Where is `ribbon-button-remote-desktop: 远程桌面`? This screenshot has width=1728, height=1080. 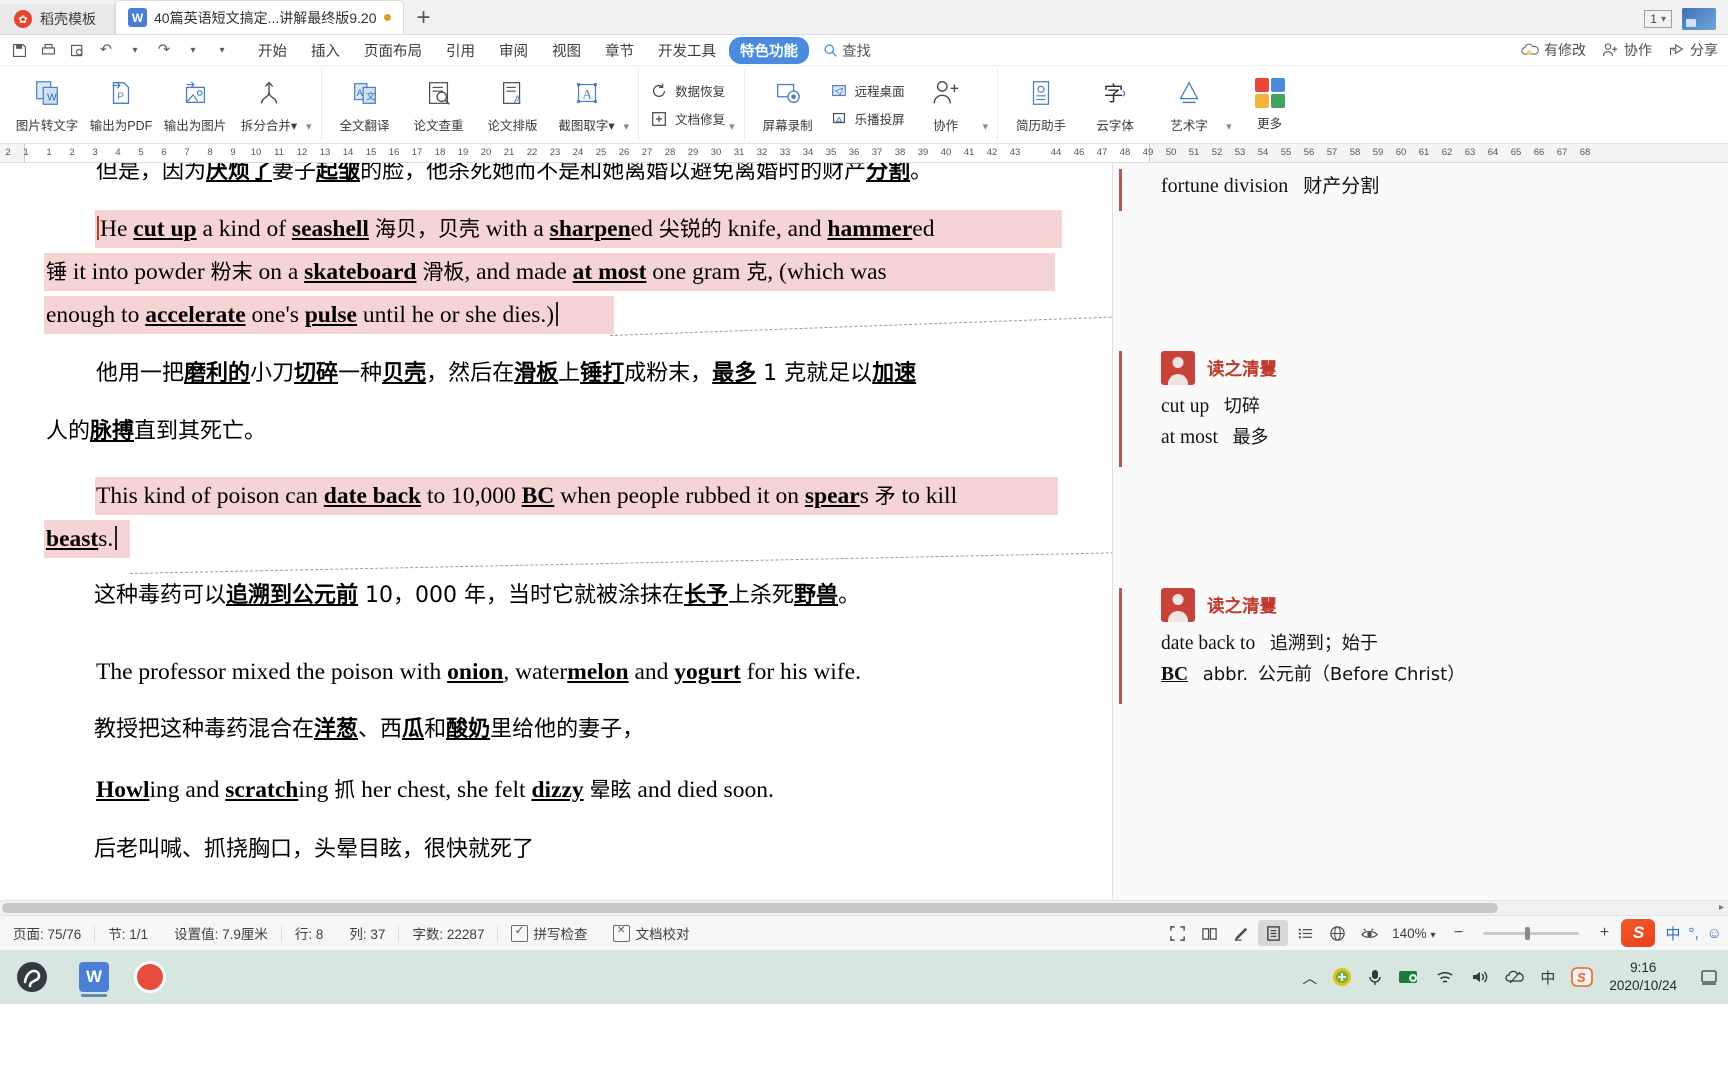 ribbon-button-remote-desktop: 远程桌面 is located at coordinates (867, 91).